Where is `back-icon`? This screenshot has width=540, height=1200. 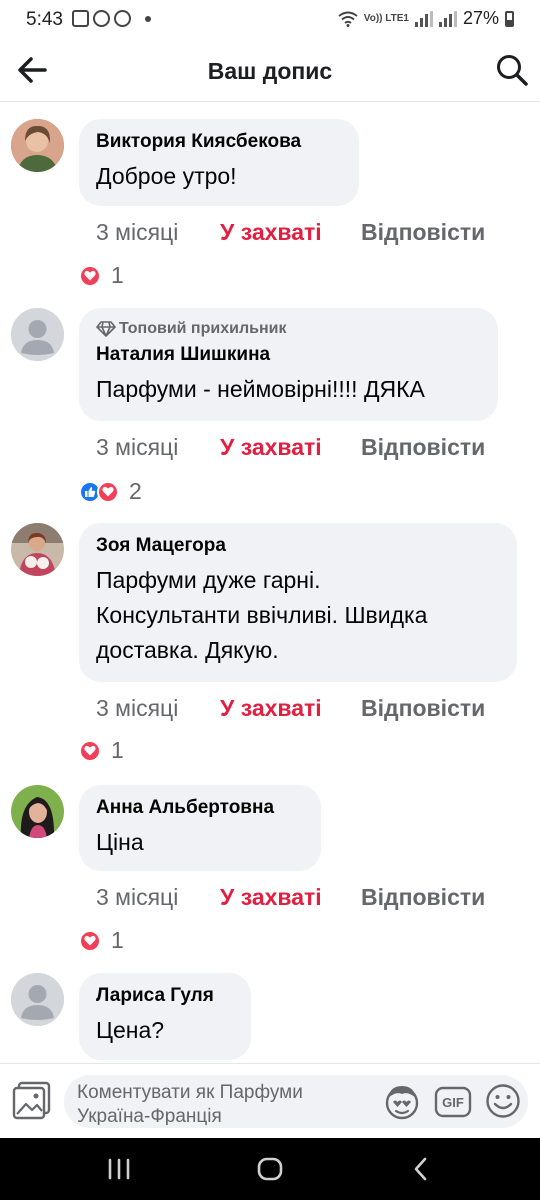
back-icon is located at coordinates (420, 1169).